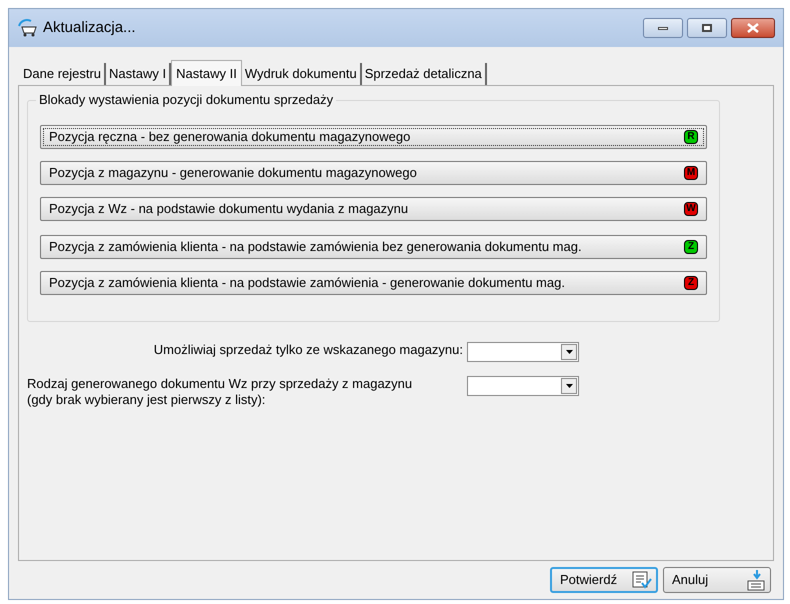 This screenshot has height=604, width=790. I want to click on field-label: Umożliwiaj sprzedaż tylko ze wskazanego magazynu:, so click(308, 350).